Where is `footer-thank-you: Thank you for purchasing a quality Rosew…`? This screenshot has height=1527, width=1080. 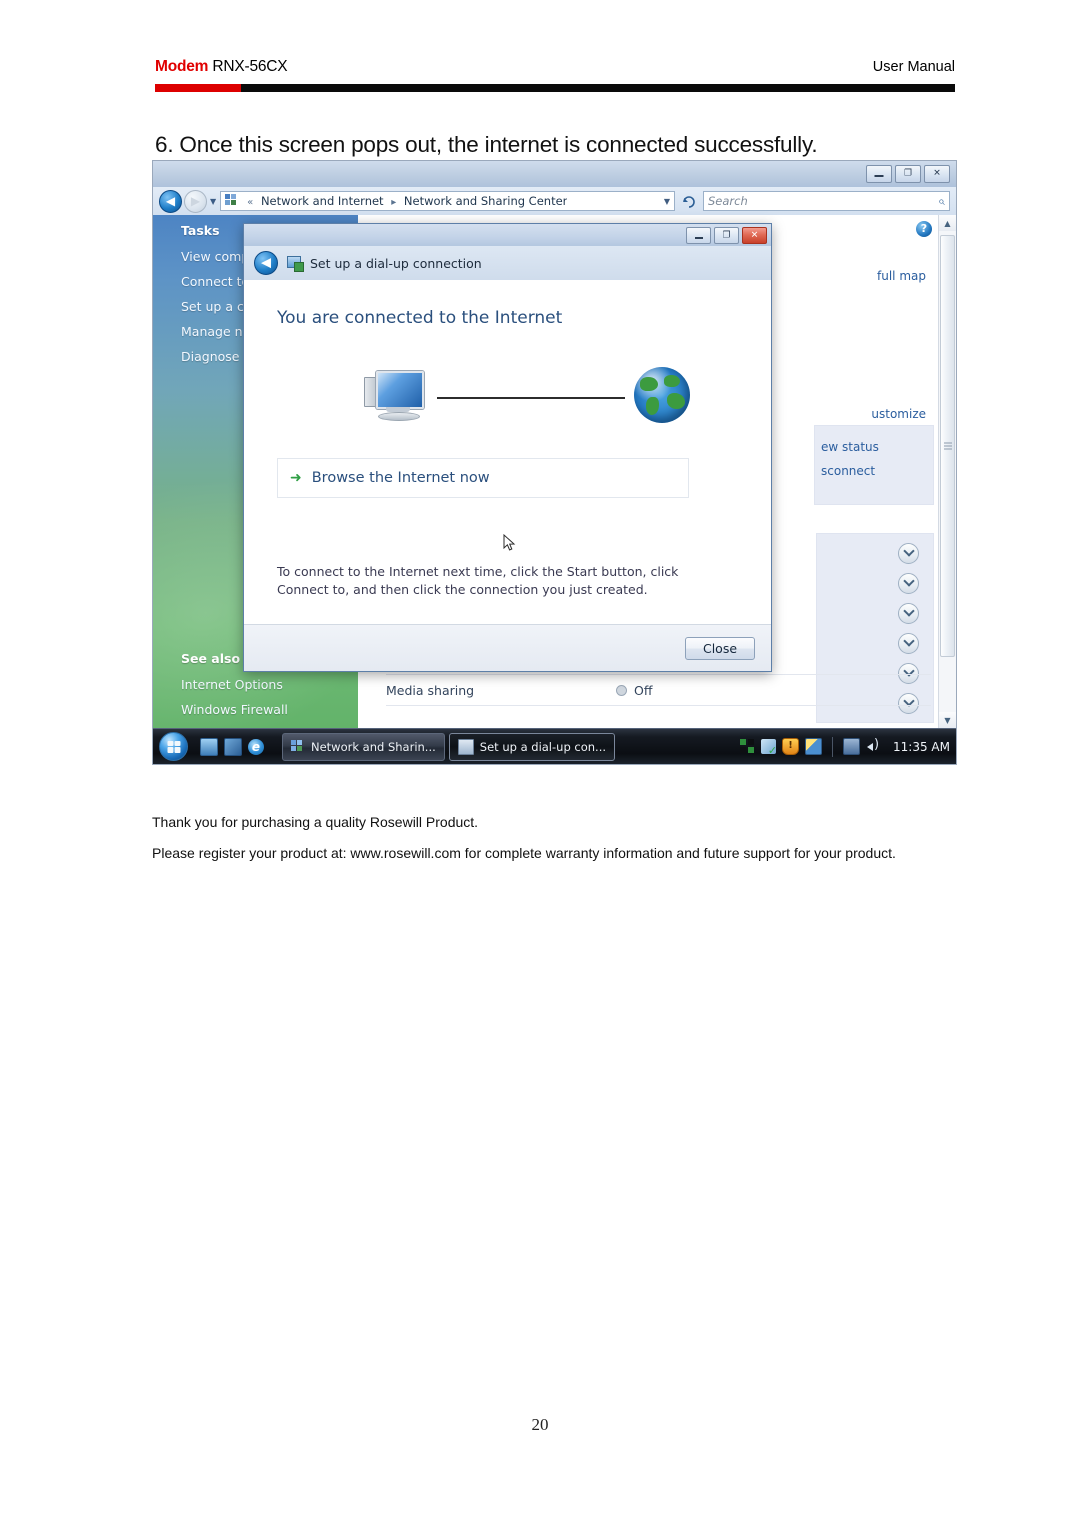
footer-thank-you: Thank you for purchasing a quality Rosew… is located at coordinates (315, 822).